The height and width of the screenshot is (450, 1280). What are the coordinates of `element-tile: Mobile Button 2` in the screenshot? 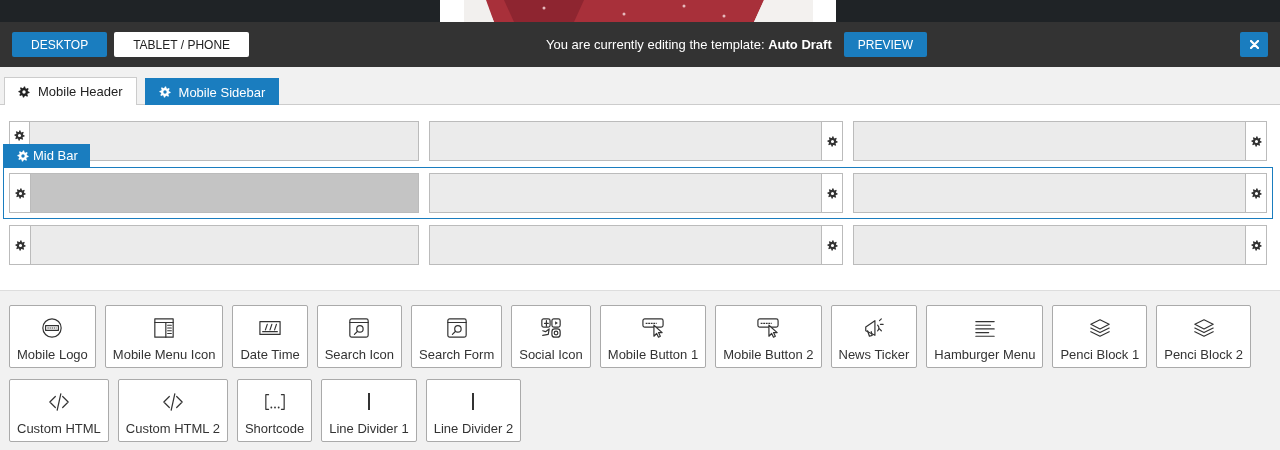 It's located at (768, 336).